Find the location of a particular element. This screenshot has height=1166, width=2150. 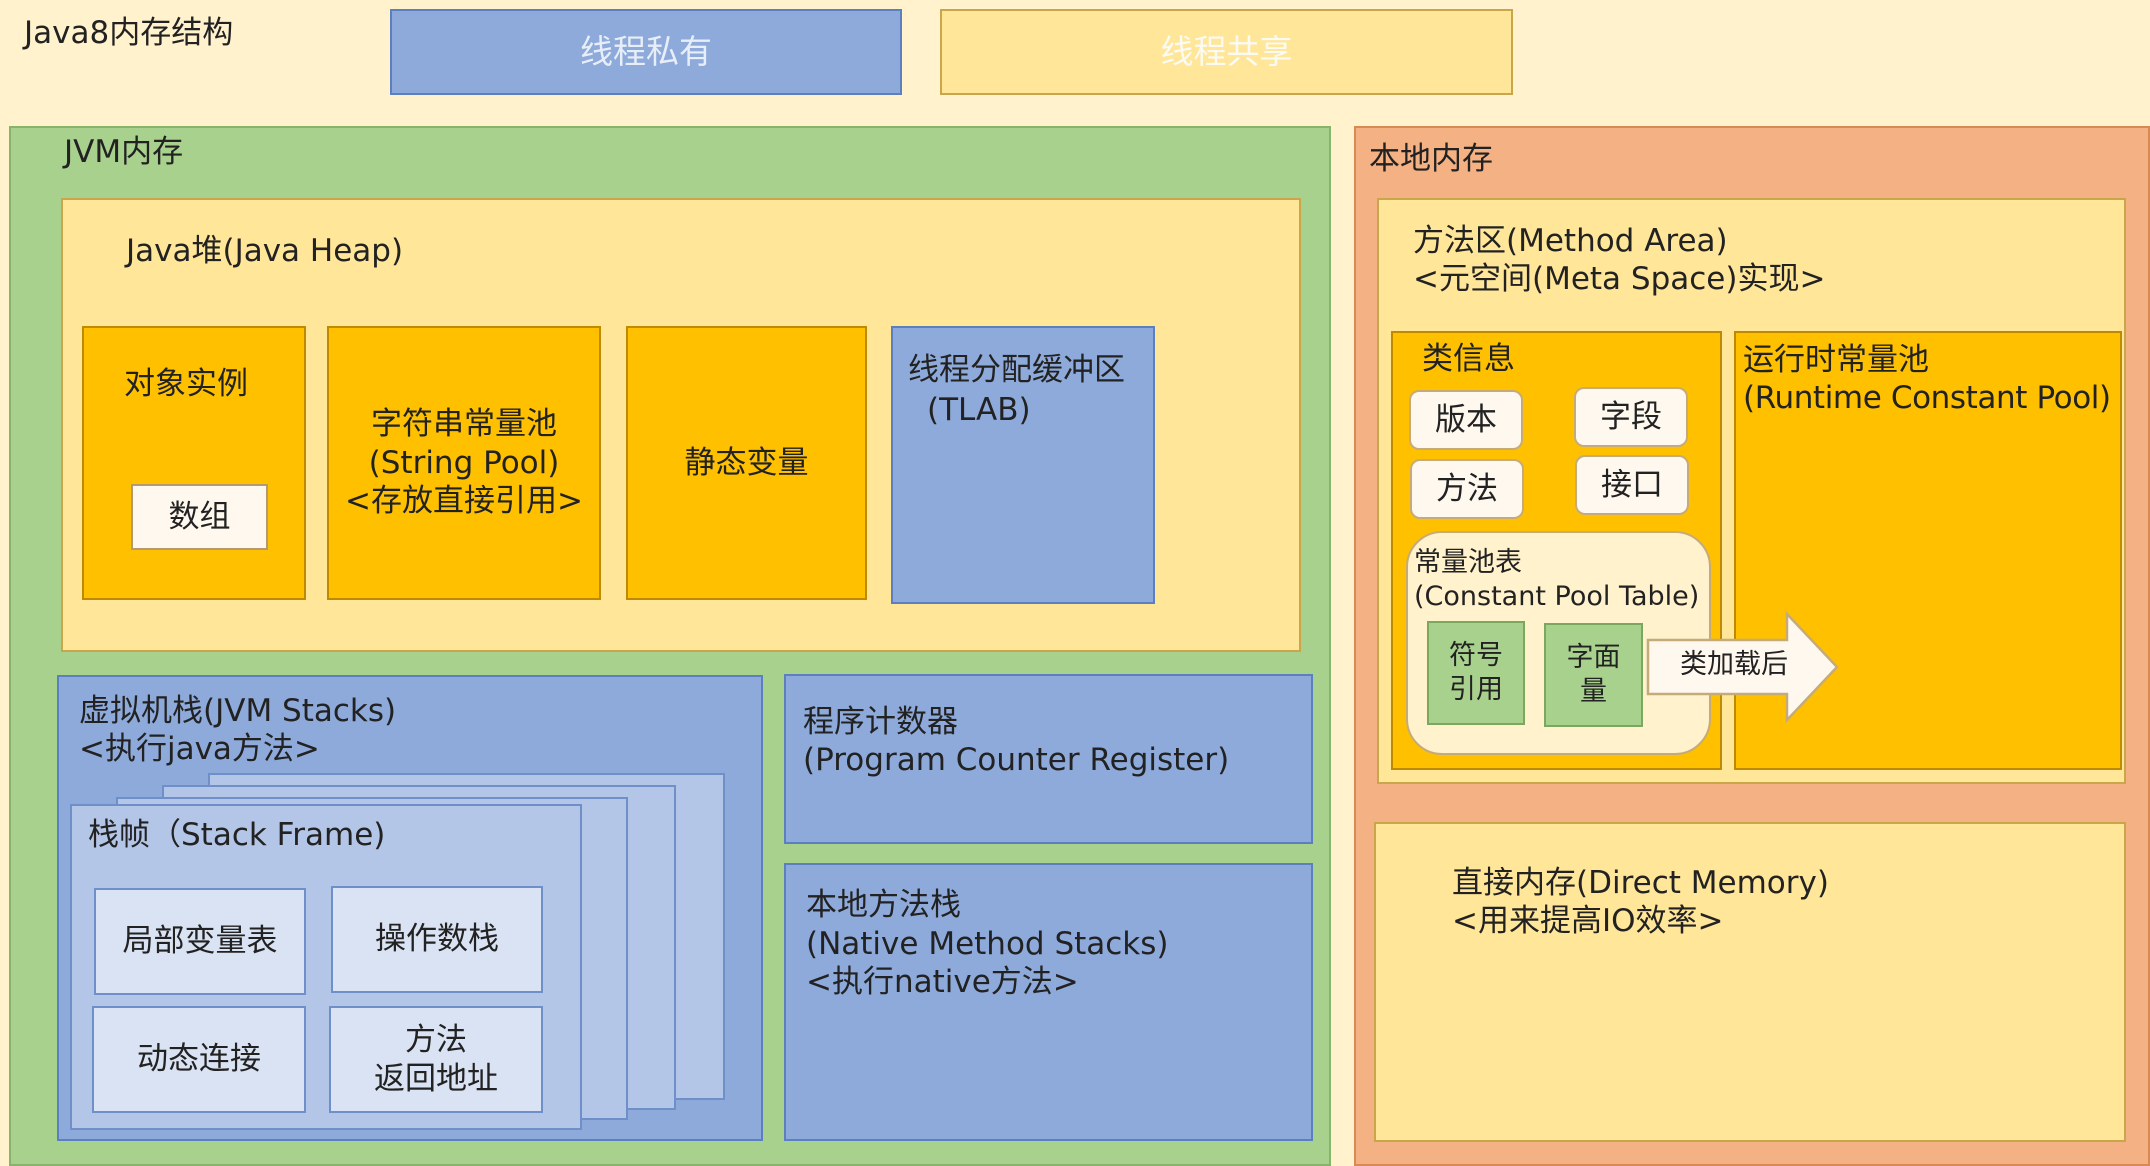

field-item: 字段 is located at coordinates (1631, 417).